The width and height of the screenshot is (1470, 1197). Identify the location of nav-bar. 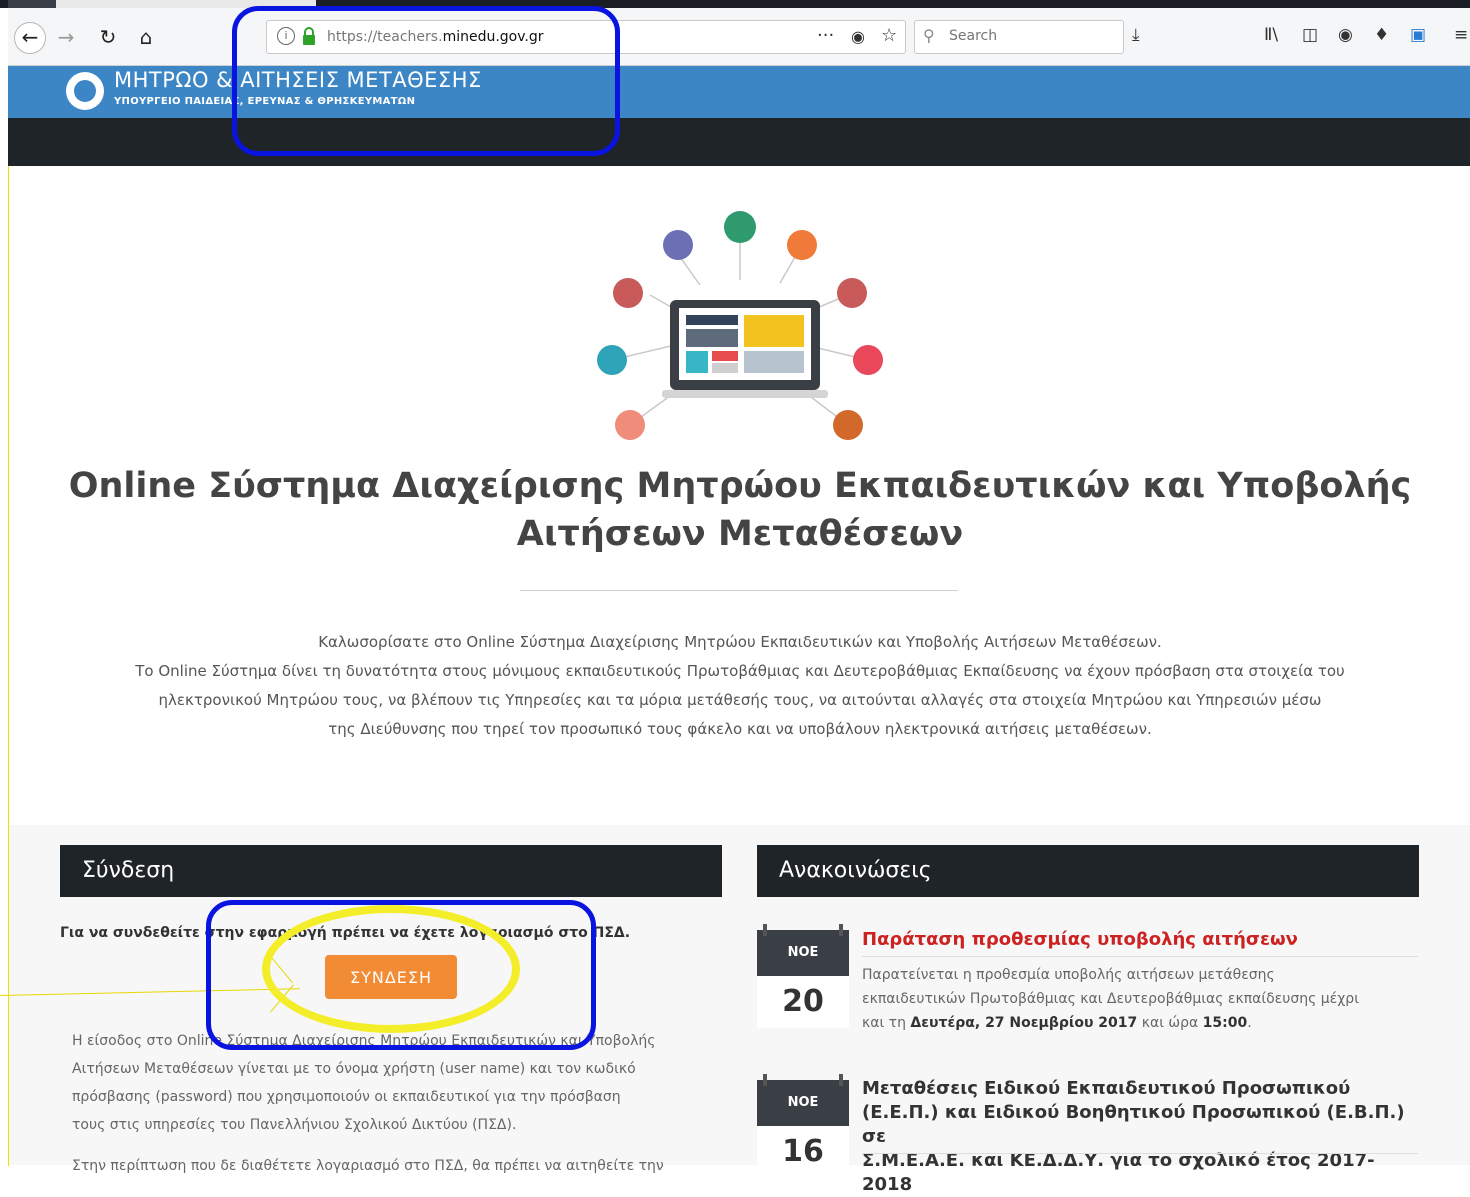
(739, 142).